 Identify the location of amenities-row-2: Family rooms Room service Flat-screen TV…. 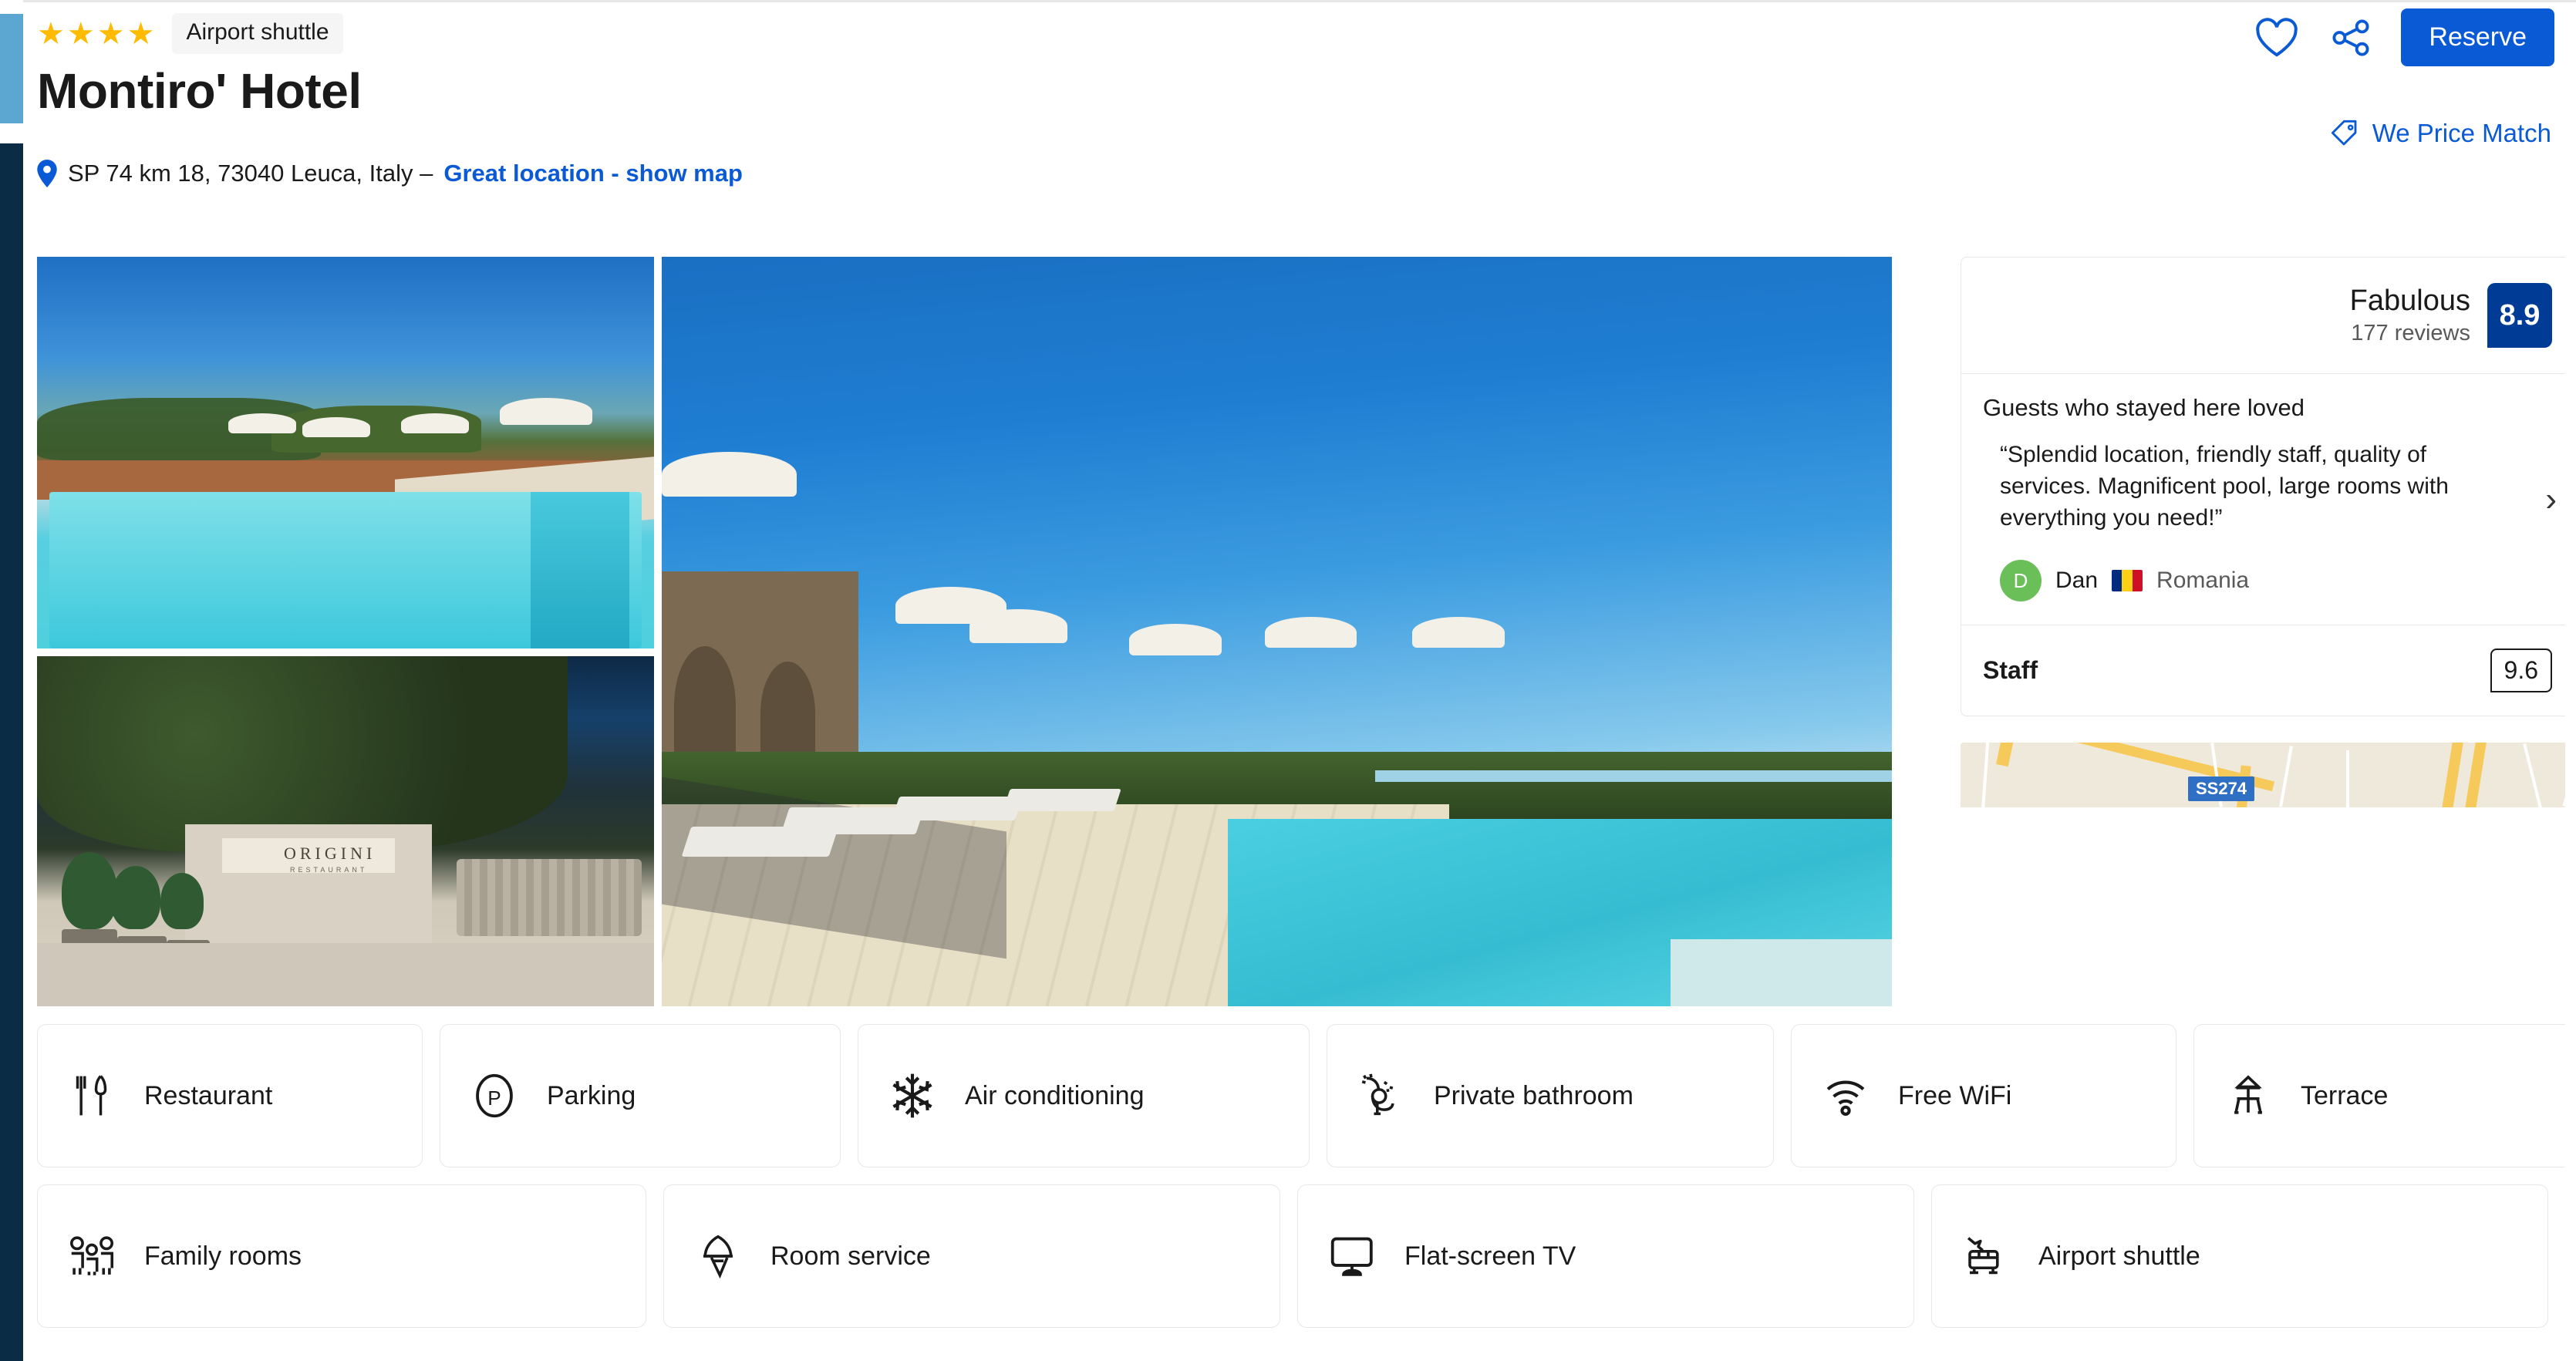
(1301, 1256).